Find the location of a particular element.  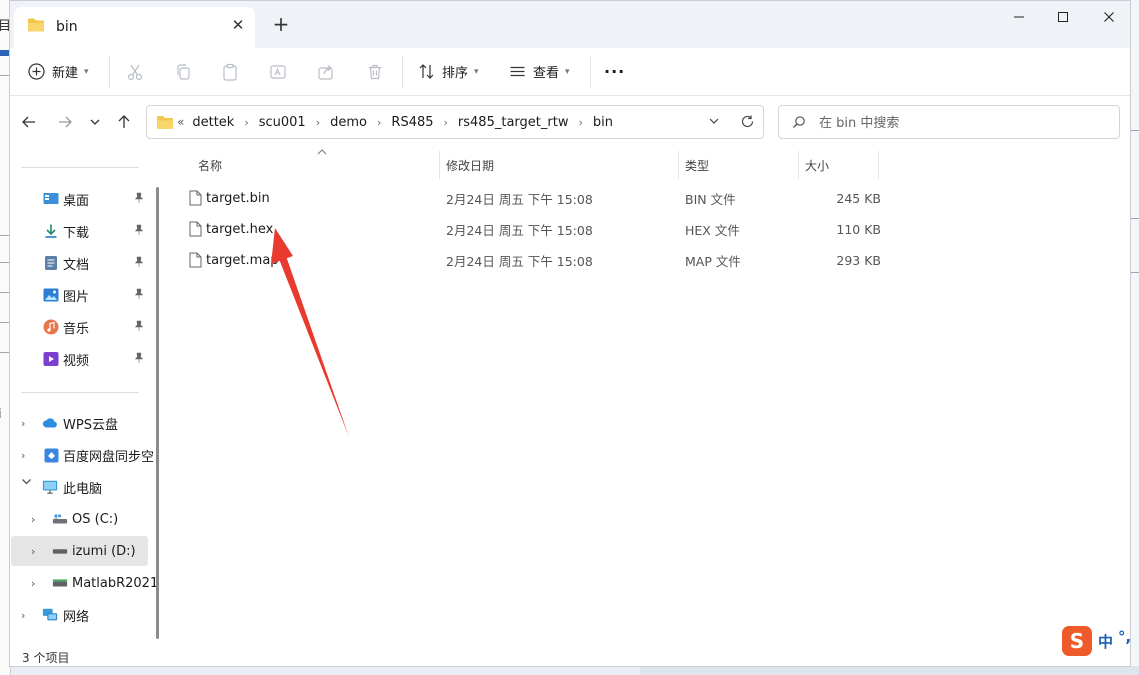

column-header-size: 大小 is located at coordinates (840, 165).